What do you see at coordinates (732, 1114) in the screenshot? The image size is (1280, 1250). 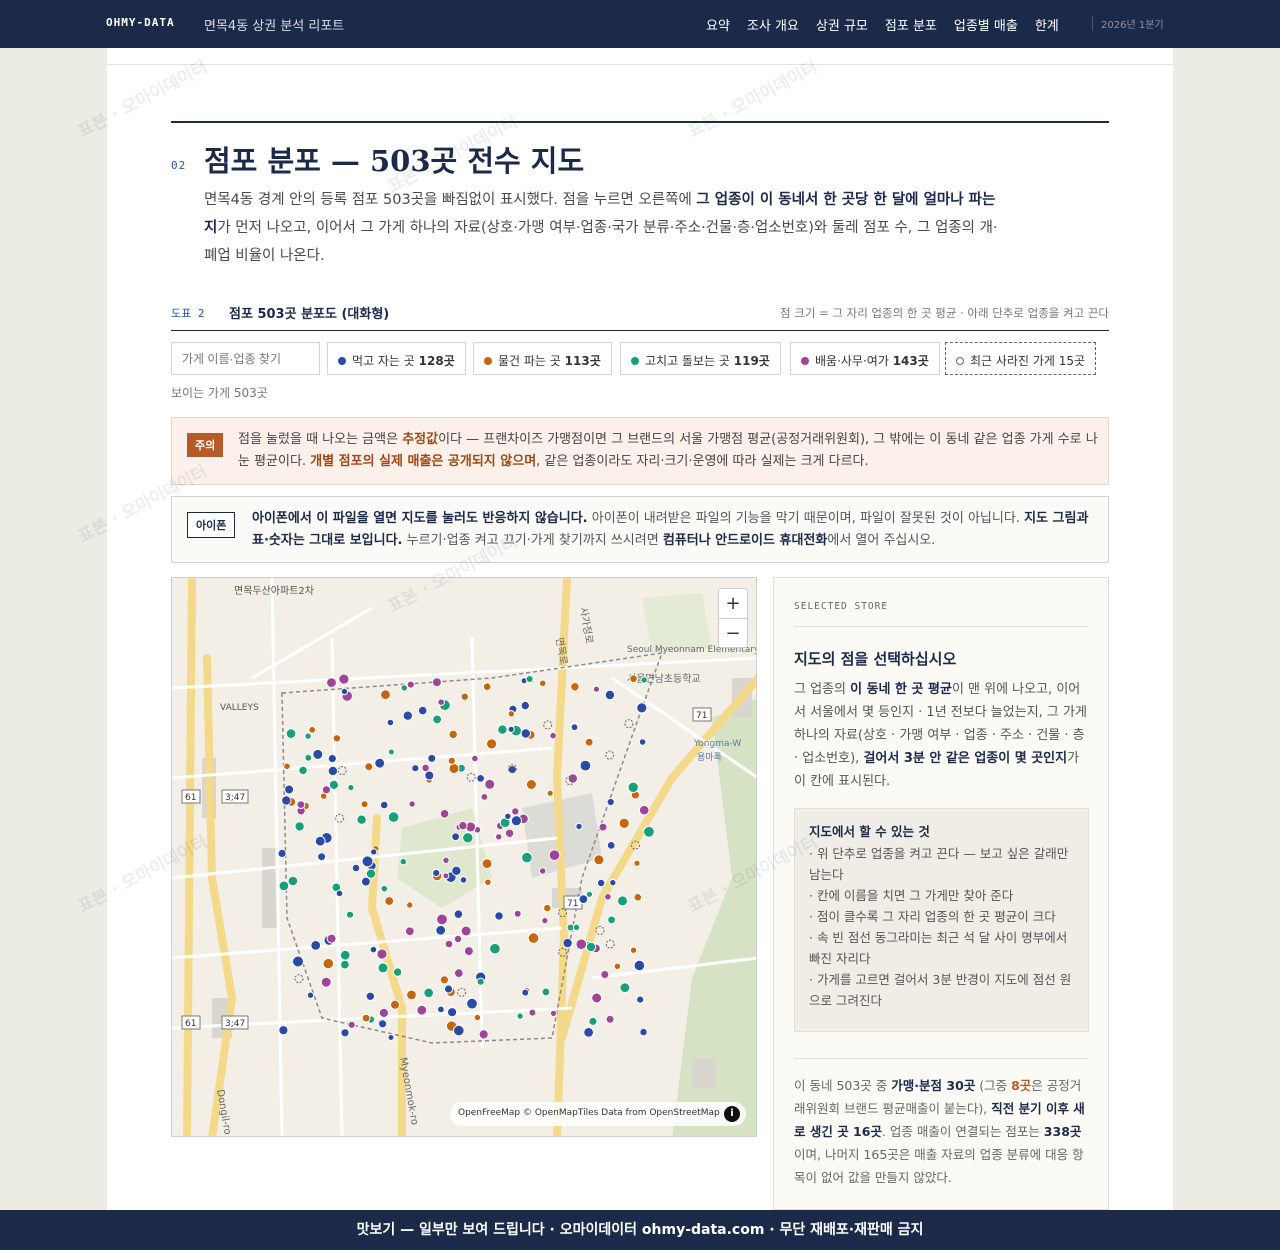 I see `info-icon: i` at bounding box center [732, 1114].